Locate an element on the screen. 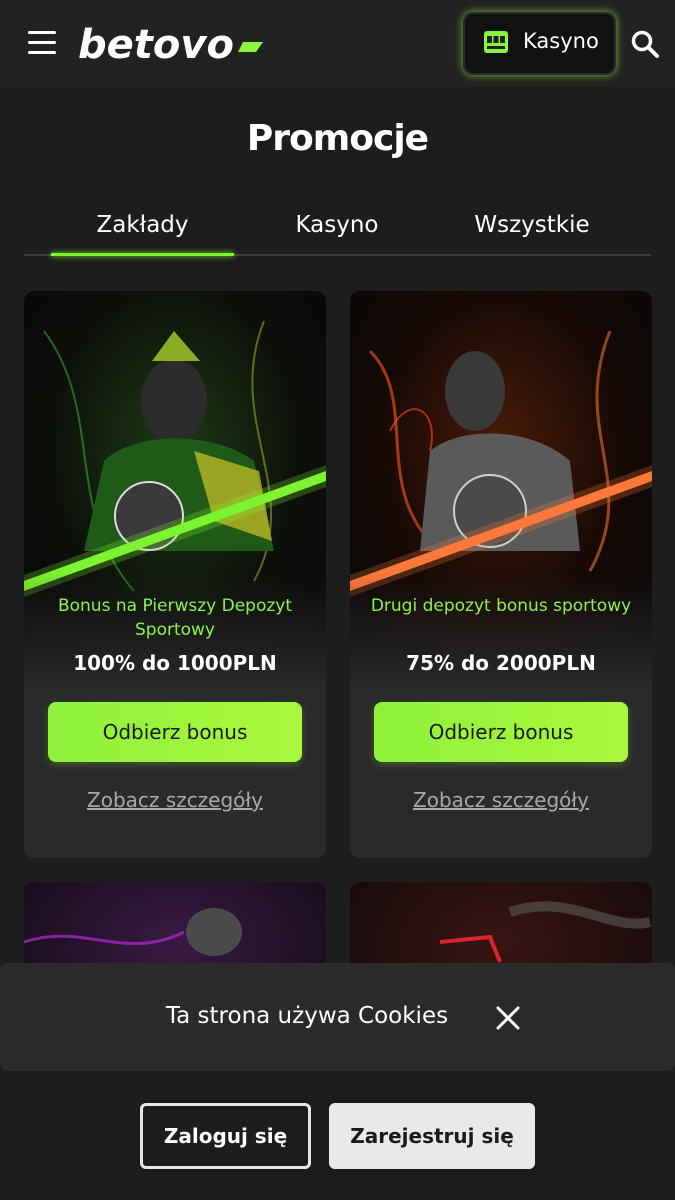 The image size is (675, 1200). promo-amount: 100% do 1000PLN is located at coordinates (175, 663).